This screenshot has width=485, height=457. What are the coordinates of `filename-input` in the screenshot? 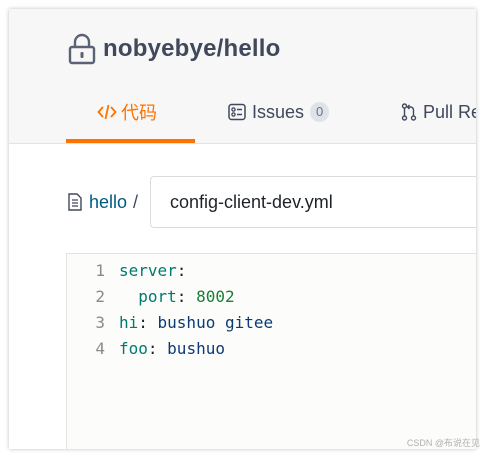 It's located at (313, 202).